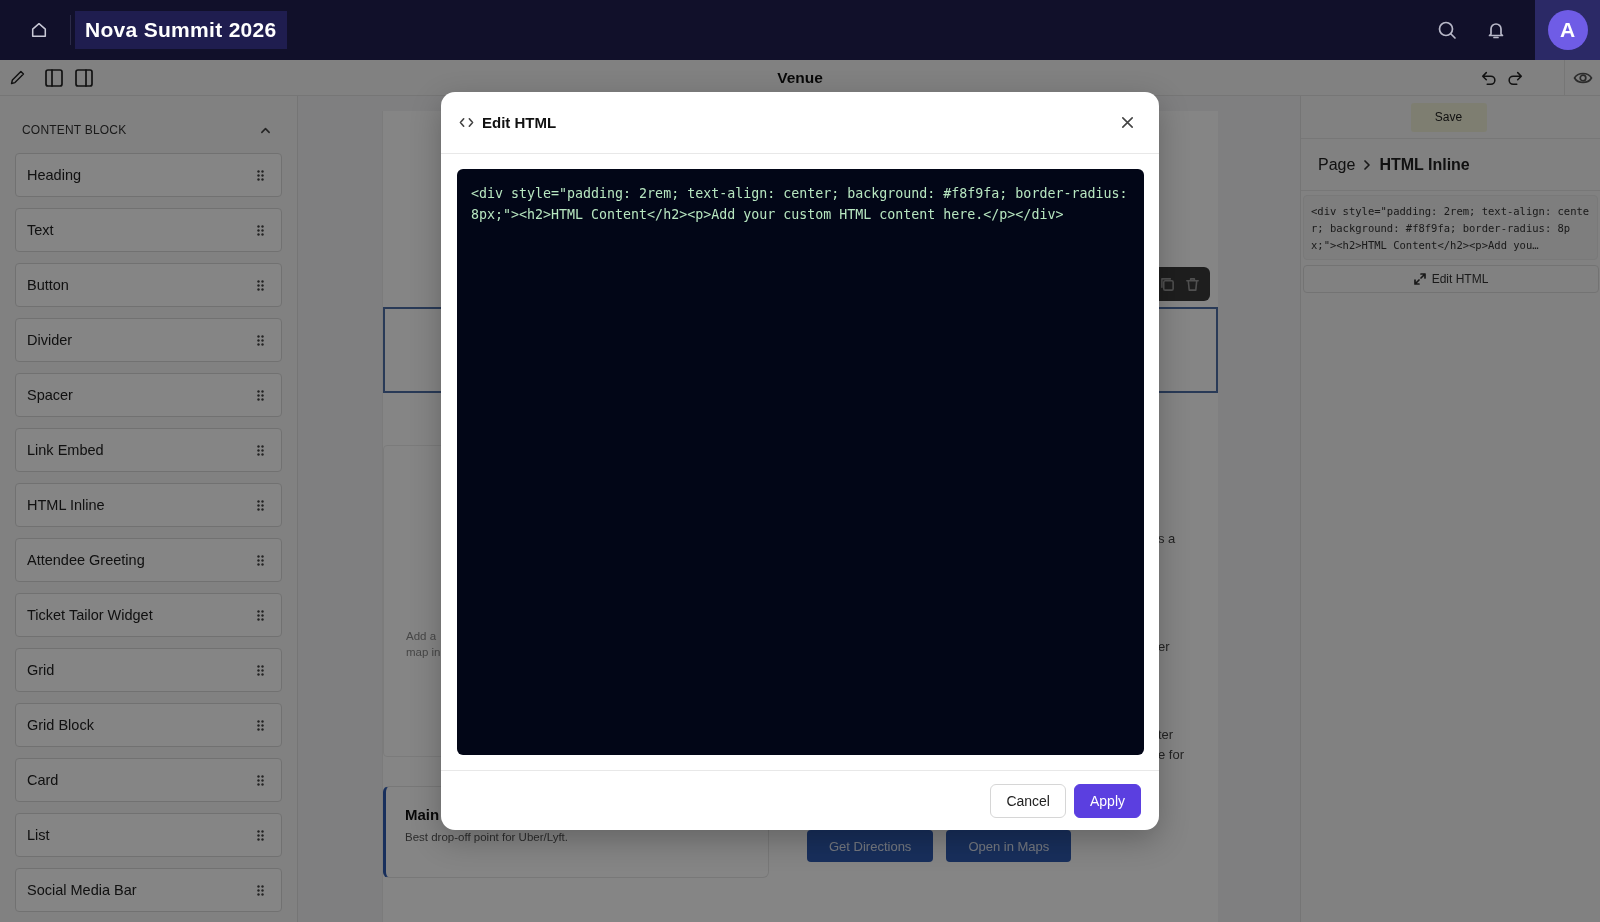 The image size is (1600, 922). I want to click on close-icon, so click(1127, 122).